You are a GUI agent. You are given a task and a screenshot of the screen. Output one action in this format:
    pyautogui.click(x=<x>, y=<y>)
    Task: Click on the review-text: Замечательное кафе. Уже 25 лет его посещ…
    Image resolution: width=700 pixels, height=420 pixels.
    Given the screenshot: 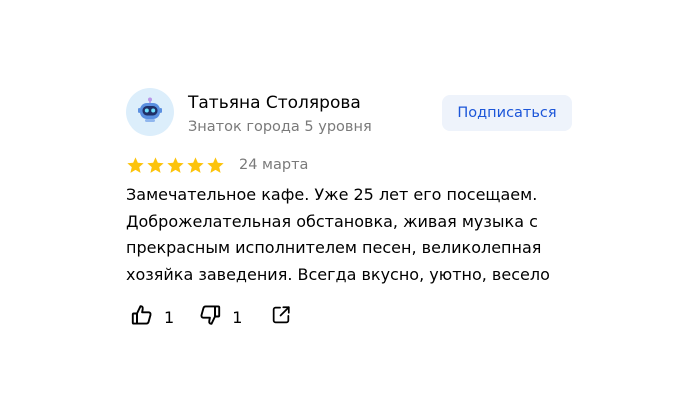 What is the action you would take?
    pyautogui.click(x=338, y=234)
    